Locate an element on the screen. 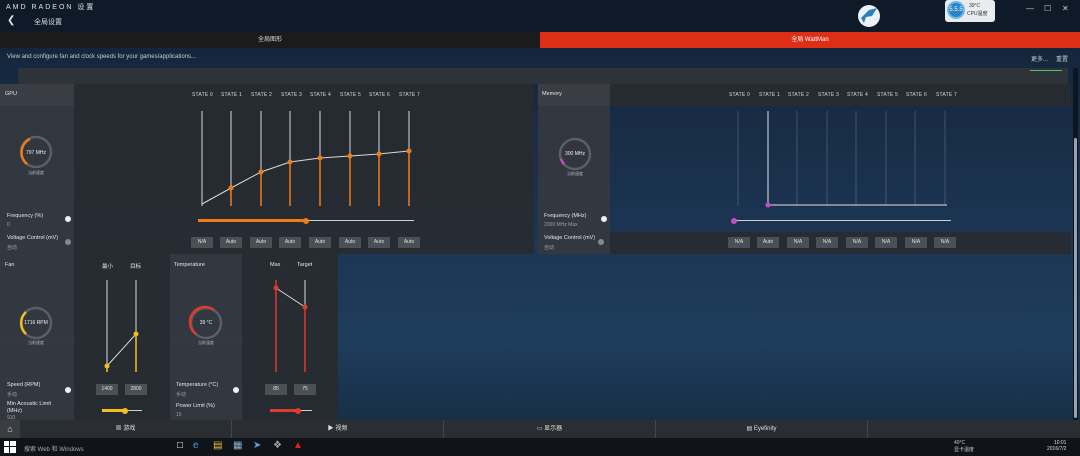 The image size is (1080, 456). fan-acoustic-slider-handle is located at coordinates (125, 411).